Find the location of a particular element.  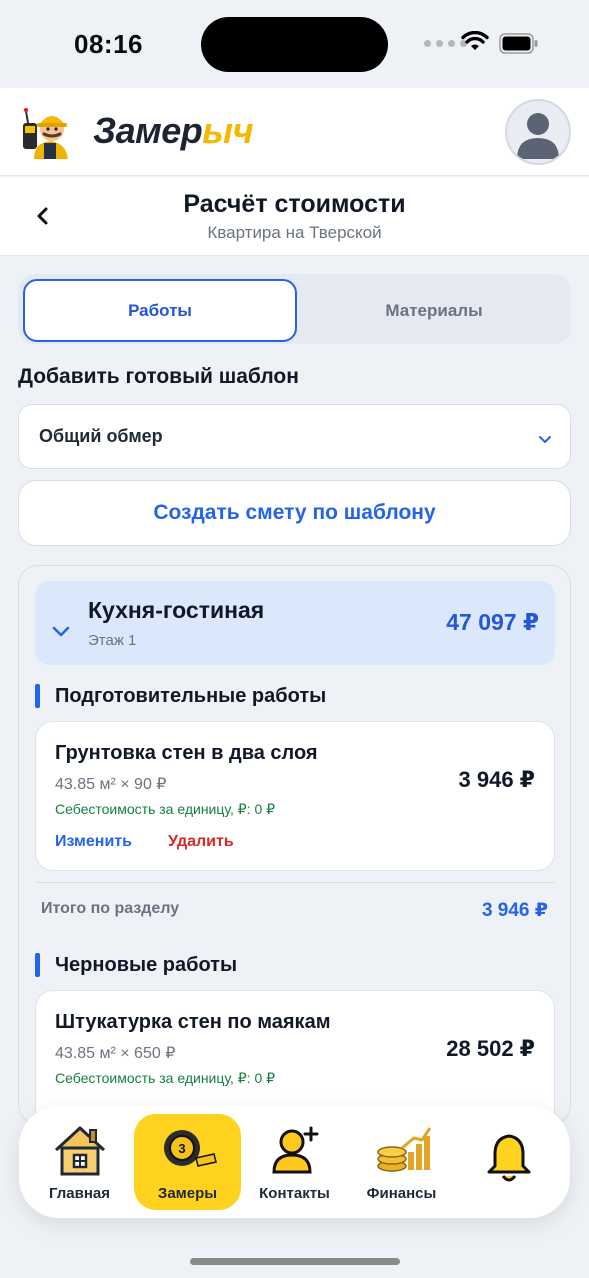

status-bar: 08:16 is located at coordinates (294, 44).